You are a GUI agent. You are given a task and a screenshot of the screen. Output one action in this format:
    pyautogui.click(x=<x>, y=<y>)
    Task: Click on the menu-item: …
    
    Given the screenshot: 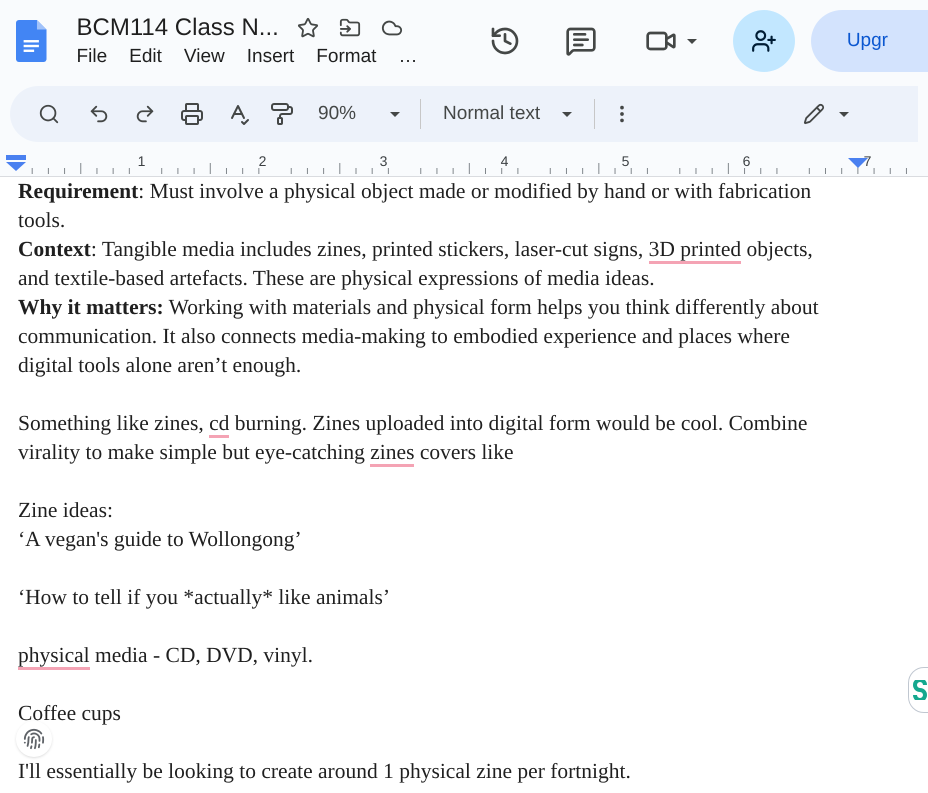 What is the action you would take?
    pyautogui.click(x=408, y=57)
    